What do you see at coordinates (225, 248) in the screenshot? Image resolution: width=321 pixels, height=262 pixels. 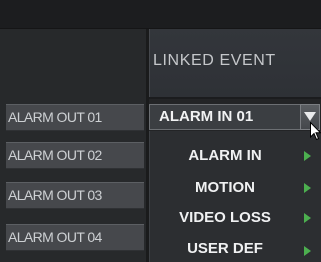 I see `menu-item-user-def: USER DEF` at bounding box center [225, 248].